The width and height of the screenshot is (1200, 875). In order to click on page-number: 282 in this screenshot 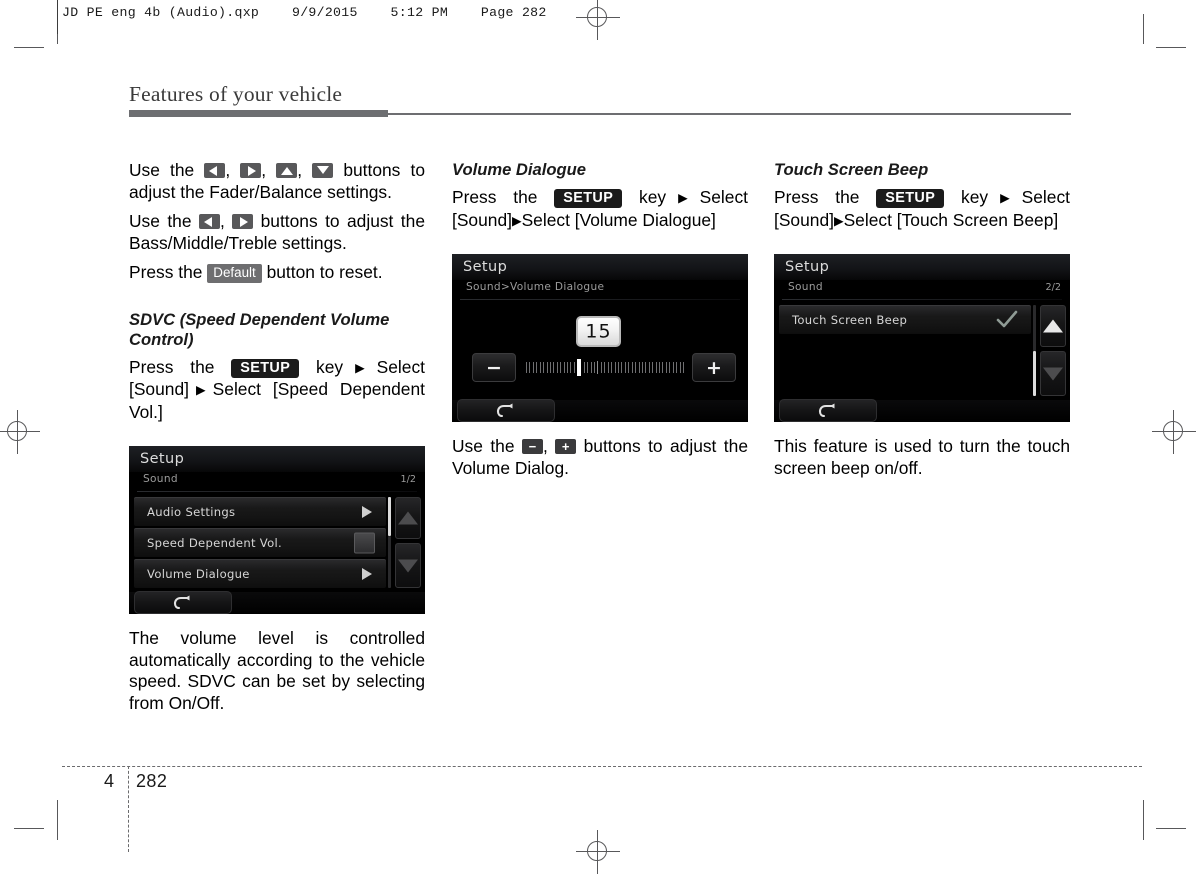, I will do `click(152, 781)`.